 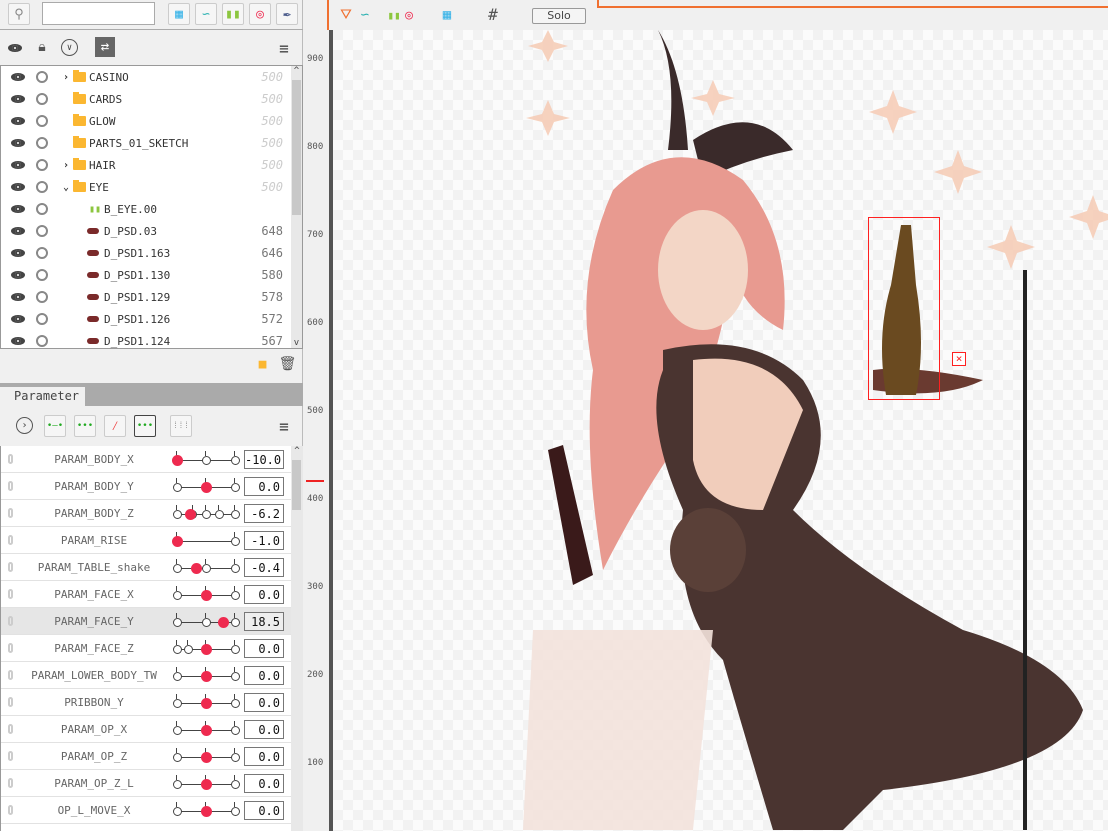 What do you see at coordinates (146, 275) in the screenshot?
I see `part-row: D_PSD1.130 580` at bounding box center [146, 275].